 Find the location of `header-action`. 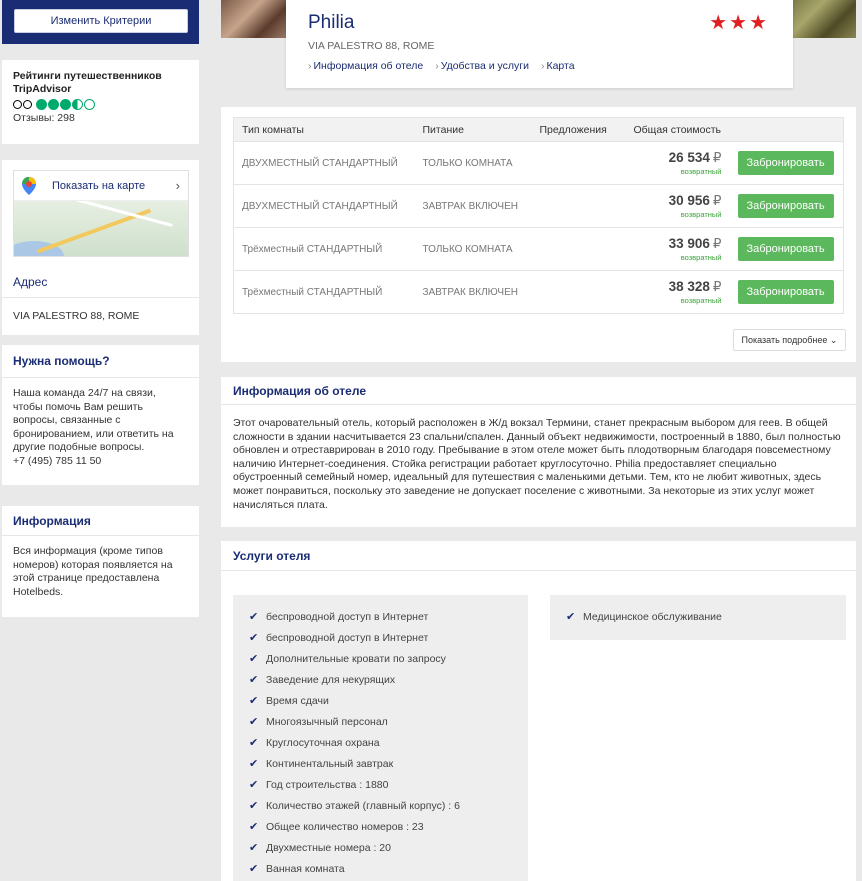

header-action is located at coordinates (786, 129).